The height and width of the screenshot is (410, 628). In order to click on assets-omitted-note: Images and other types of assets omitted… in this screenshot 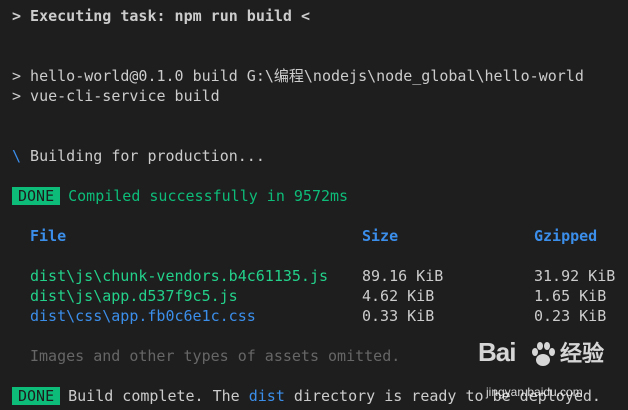, I will do `click(215, 356)`.